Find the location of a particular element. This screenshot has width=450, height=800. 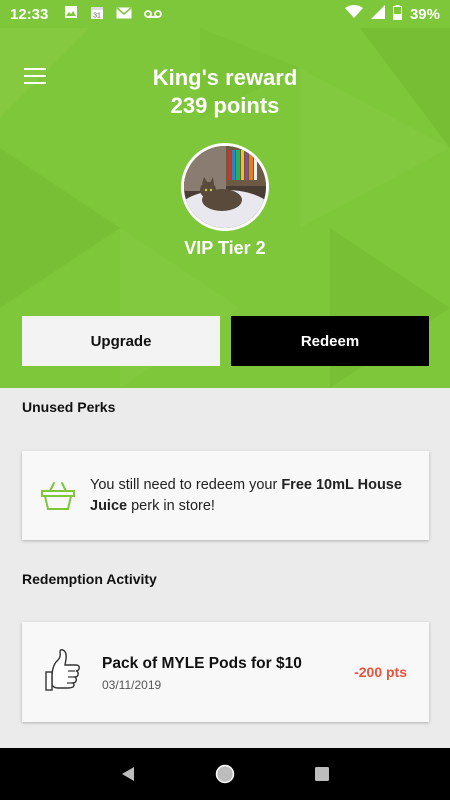

activity-date: 03/11/2019 is located at coordinates (132, 684).